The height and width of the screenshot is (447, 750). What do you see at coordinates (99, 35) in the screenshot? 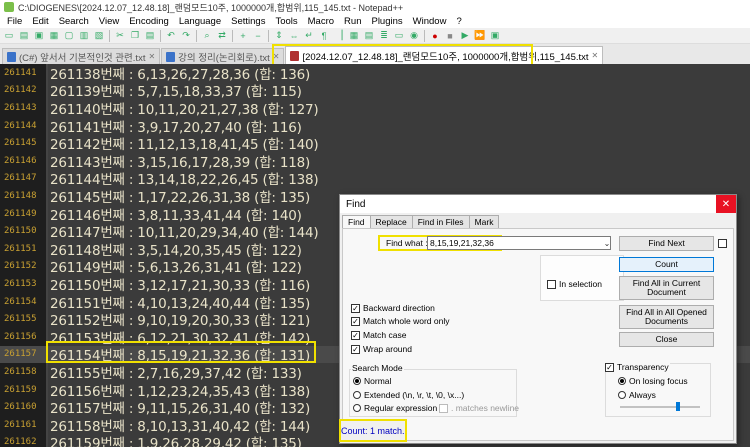
I see `print-icon: ▧` at bounding box center [99, 35].